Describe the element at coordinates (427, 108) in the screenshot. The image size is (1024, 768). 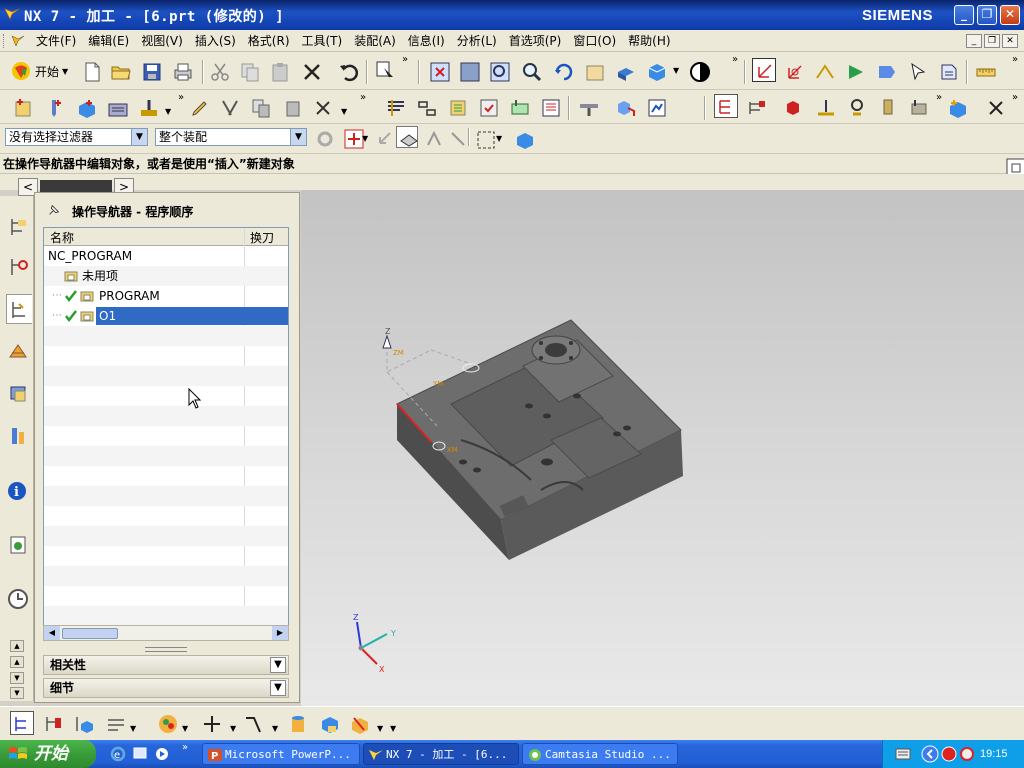
I see `replay-path-icon` at that location.